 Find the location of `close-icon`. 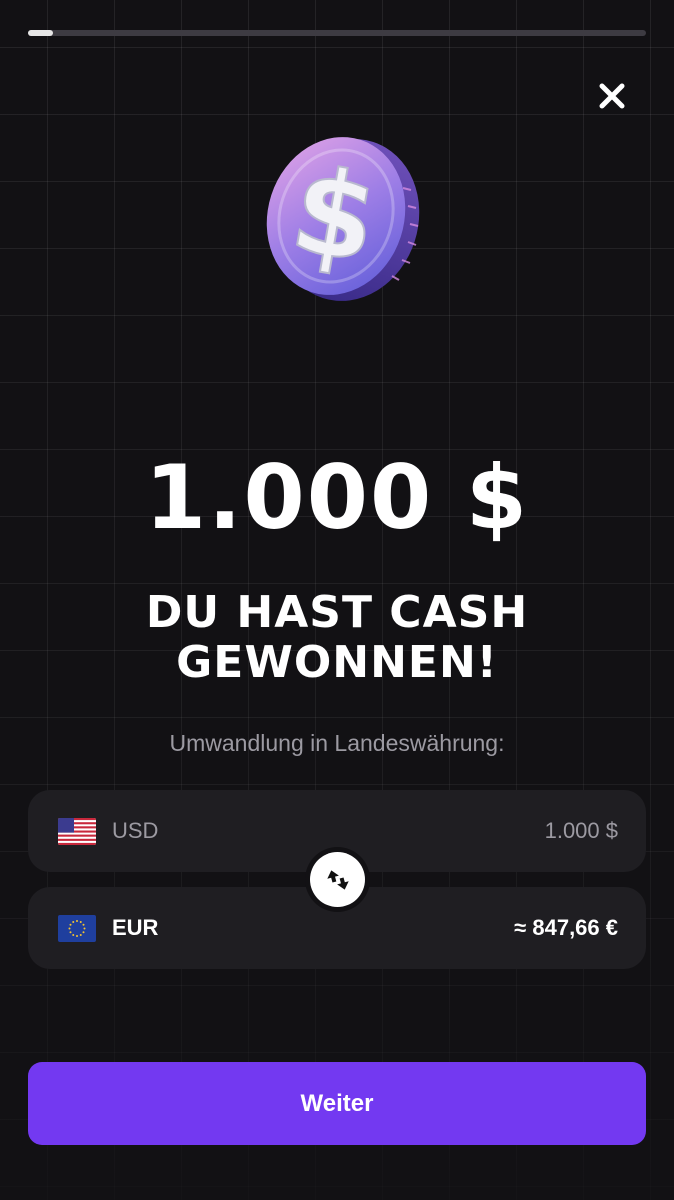

close-icon is located at coordinates (612, 96).